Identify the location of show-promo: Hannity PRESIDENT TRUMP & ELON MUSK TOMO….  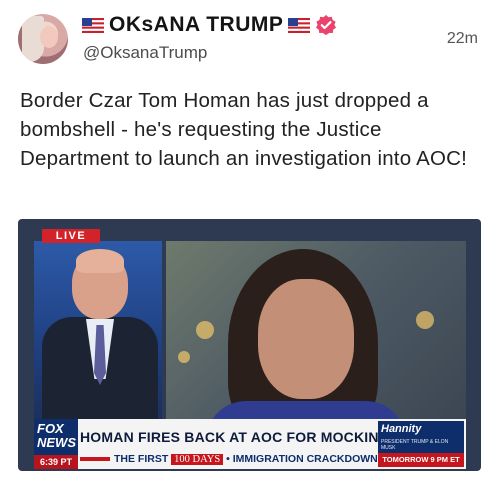
(421, 444).